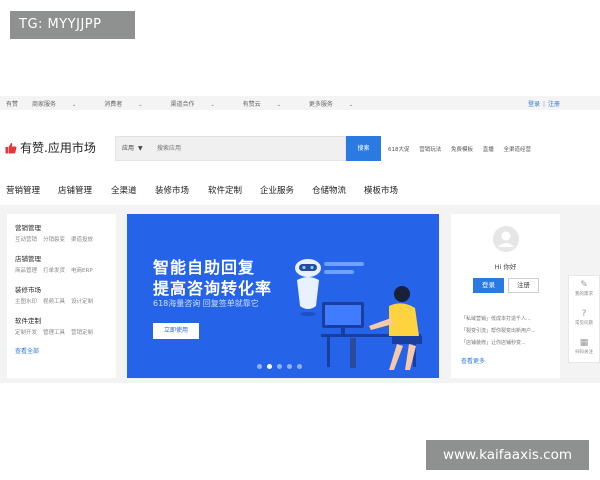 This screenshot has height=480, width=600. I want to click on side-tool-feedback: ✎ 我的需求, so click(584, 290).